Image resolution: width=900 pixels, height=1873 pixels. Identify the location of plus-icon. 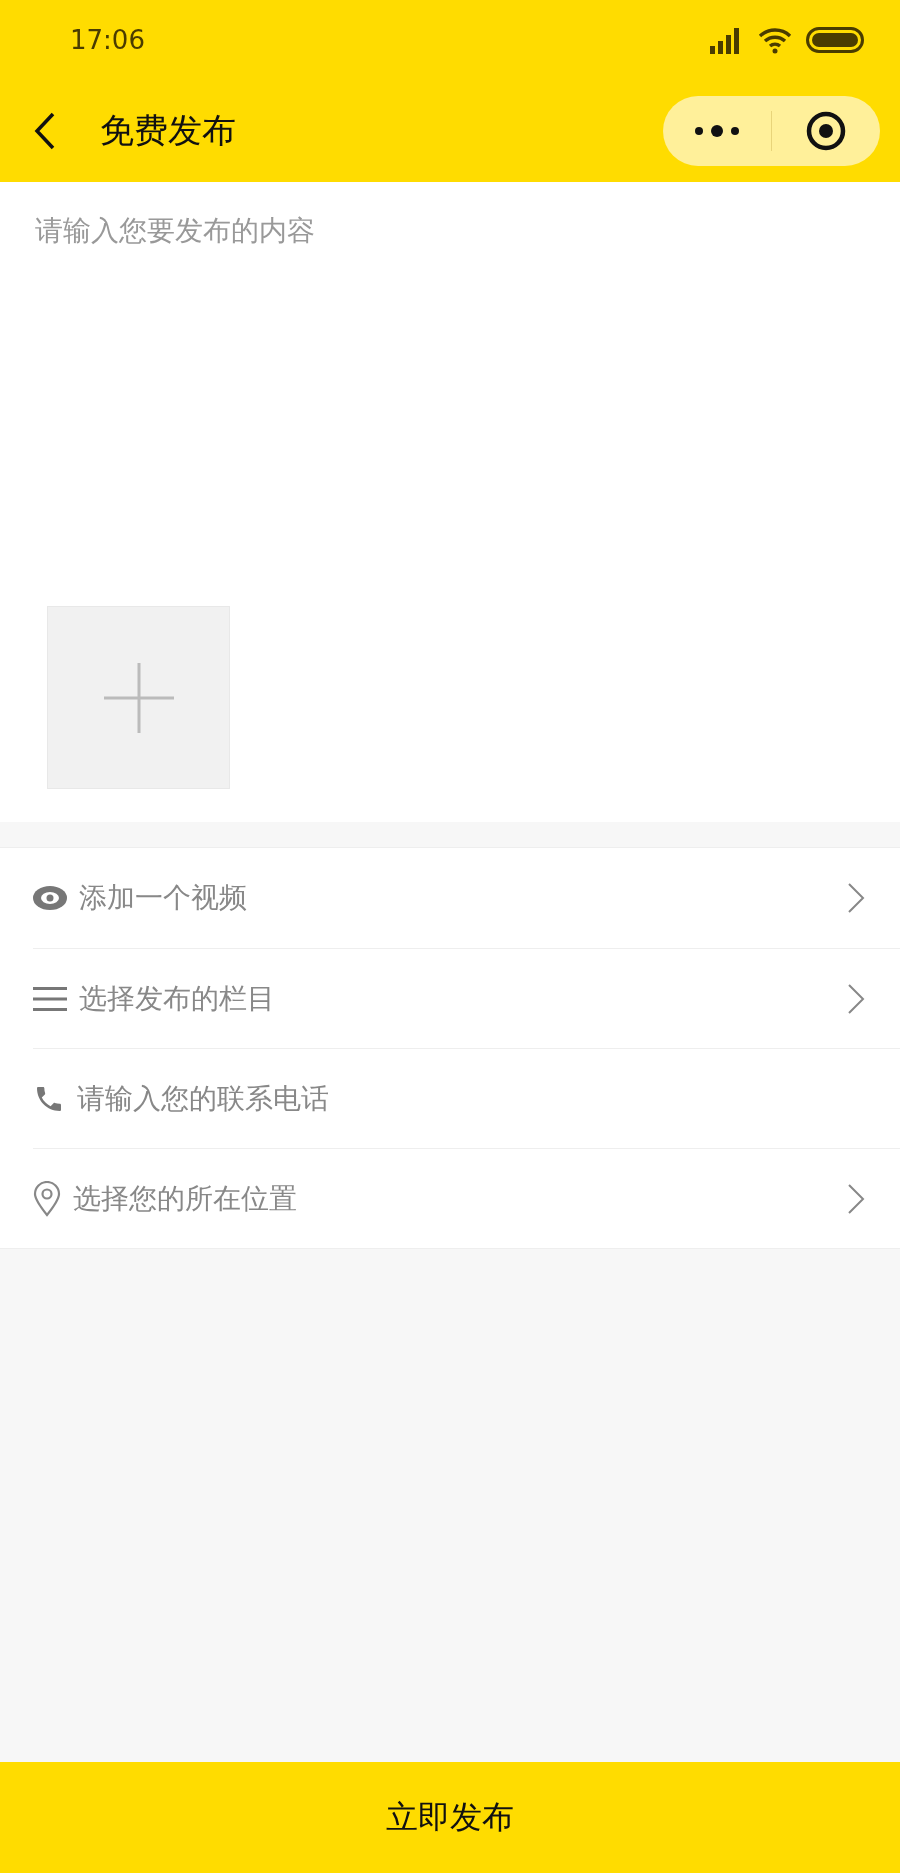
(138, 697).